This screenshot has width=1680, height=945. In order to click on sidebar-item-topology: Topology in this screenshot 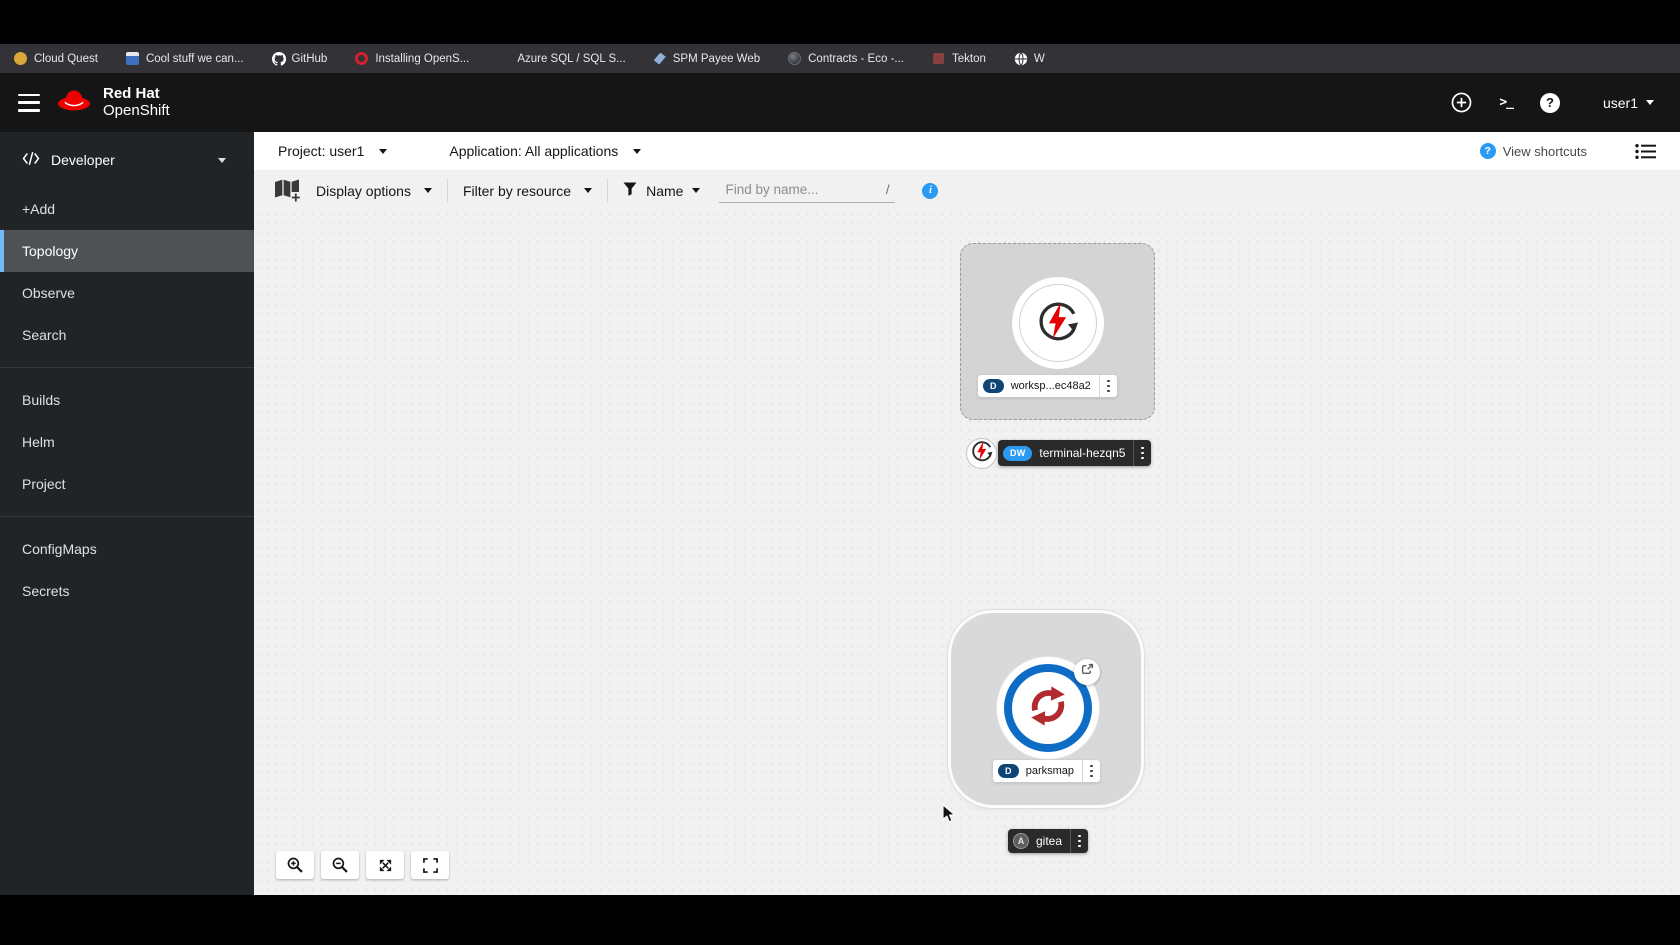, I will do `click(127, 251)`.